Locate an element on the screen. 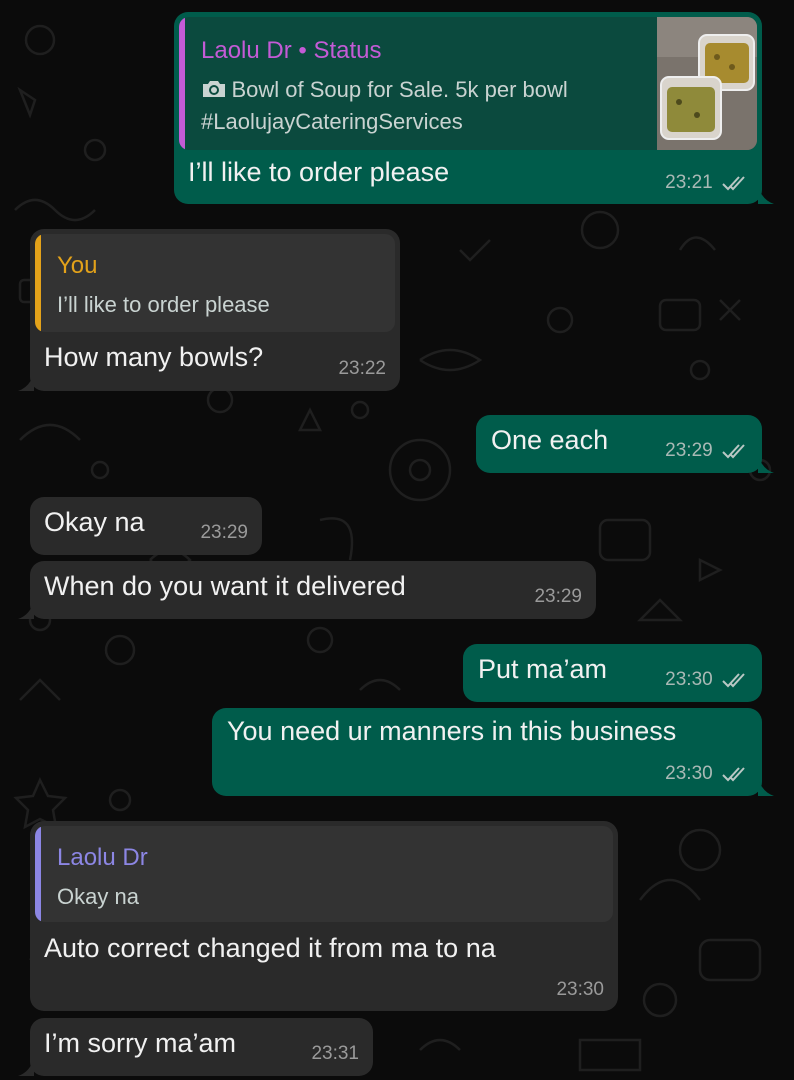  message-bubble-incoming: When do you want it delivered 23:29 is located at coordinates (307, 590).